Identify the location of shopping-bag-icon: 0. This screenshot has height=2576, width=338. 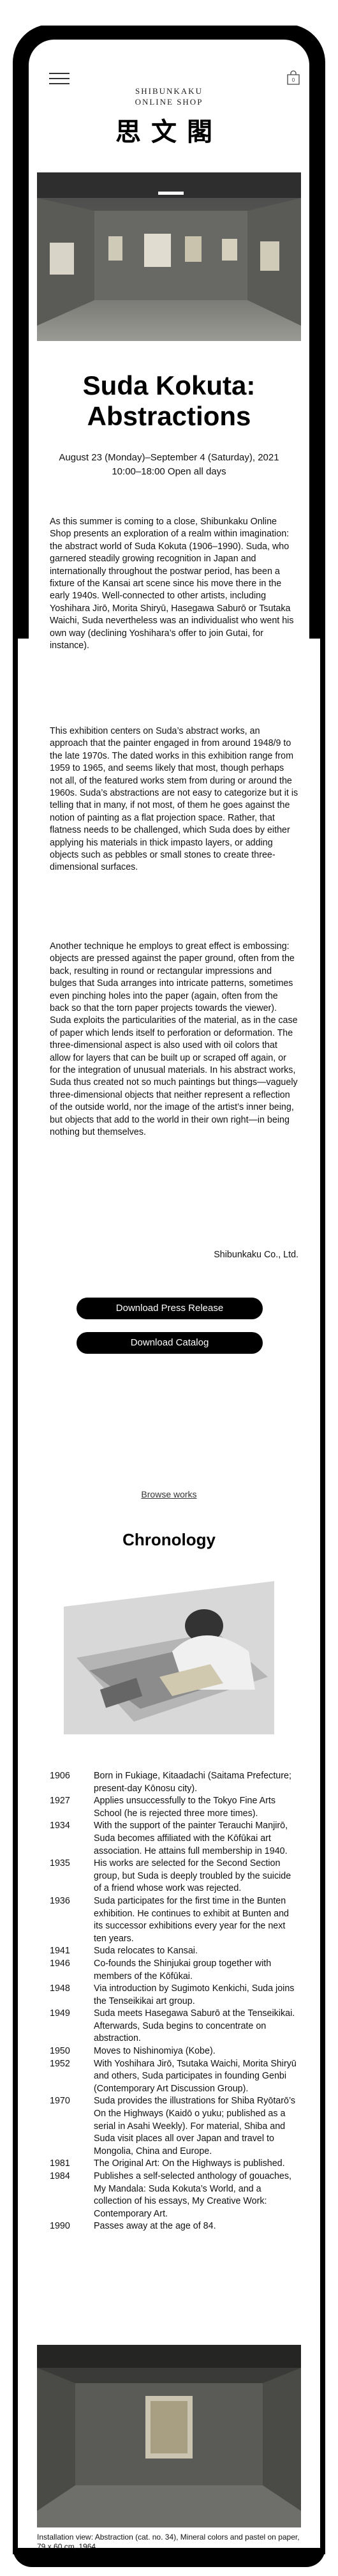
(293, 78).